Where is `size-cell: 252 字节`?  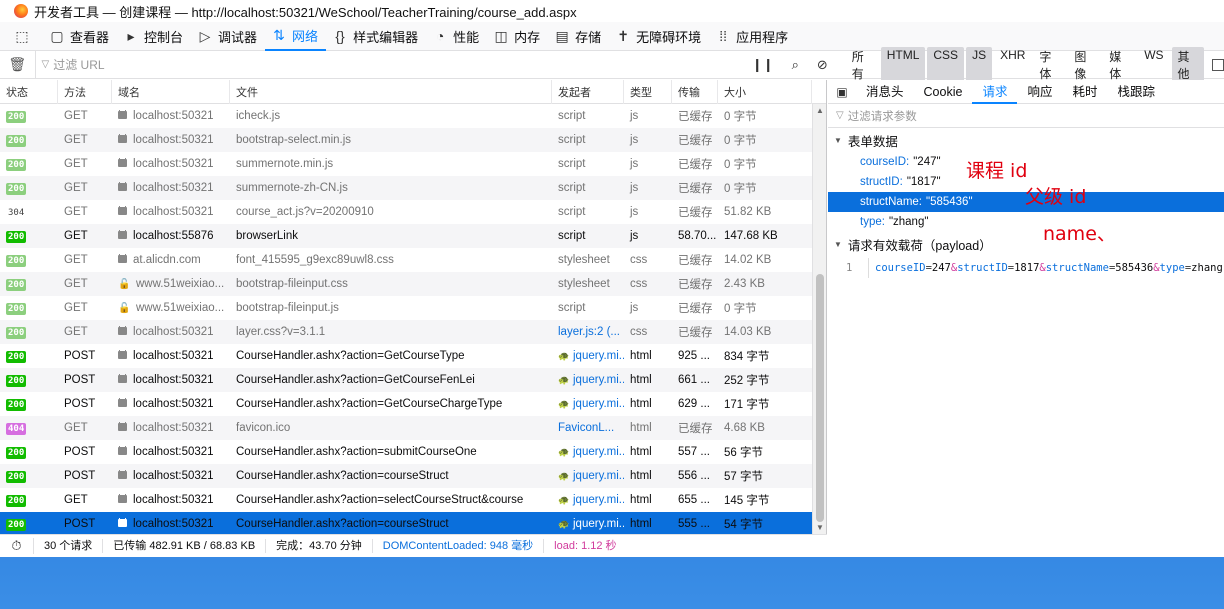 size-cell: 252 字节 is located at coordinates (747, 381).